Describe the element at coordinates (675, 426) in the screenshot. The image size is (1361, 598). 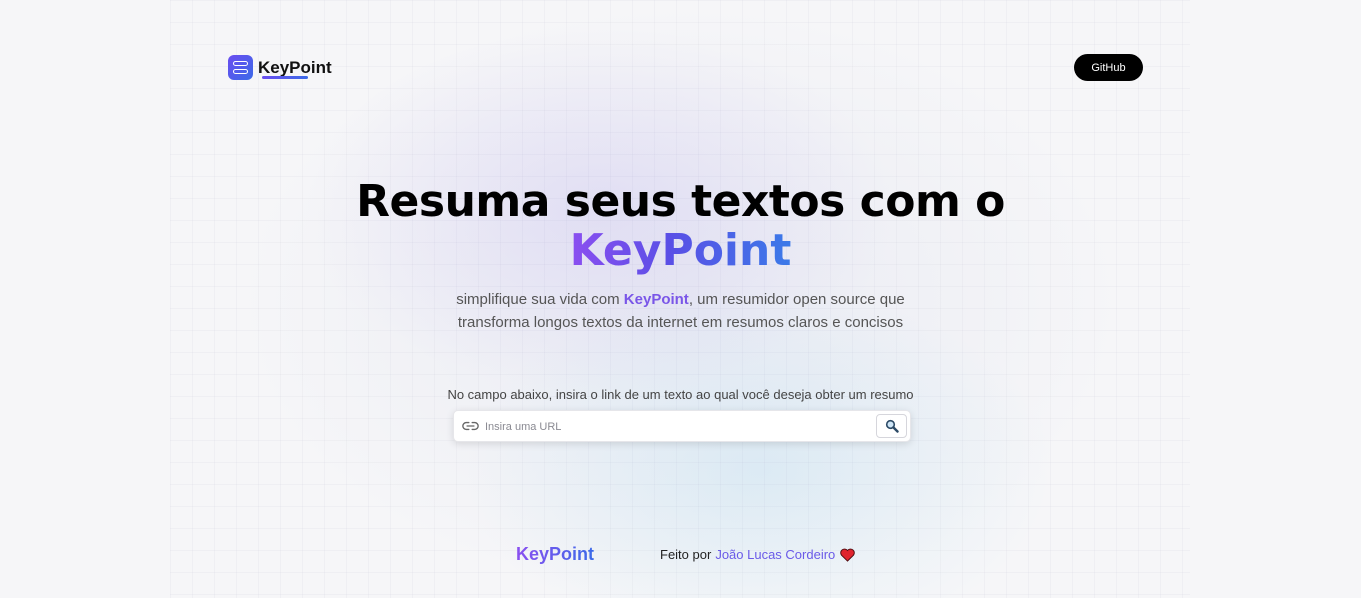
I see `url-input` at that location.